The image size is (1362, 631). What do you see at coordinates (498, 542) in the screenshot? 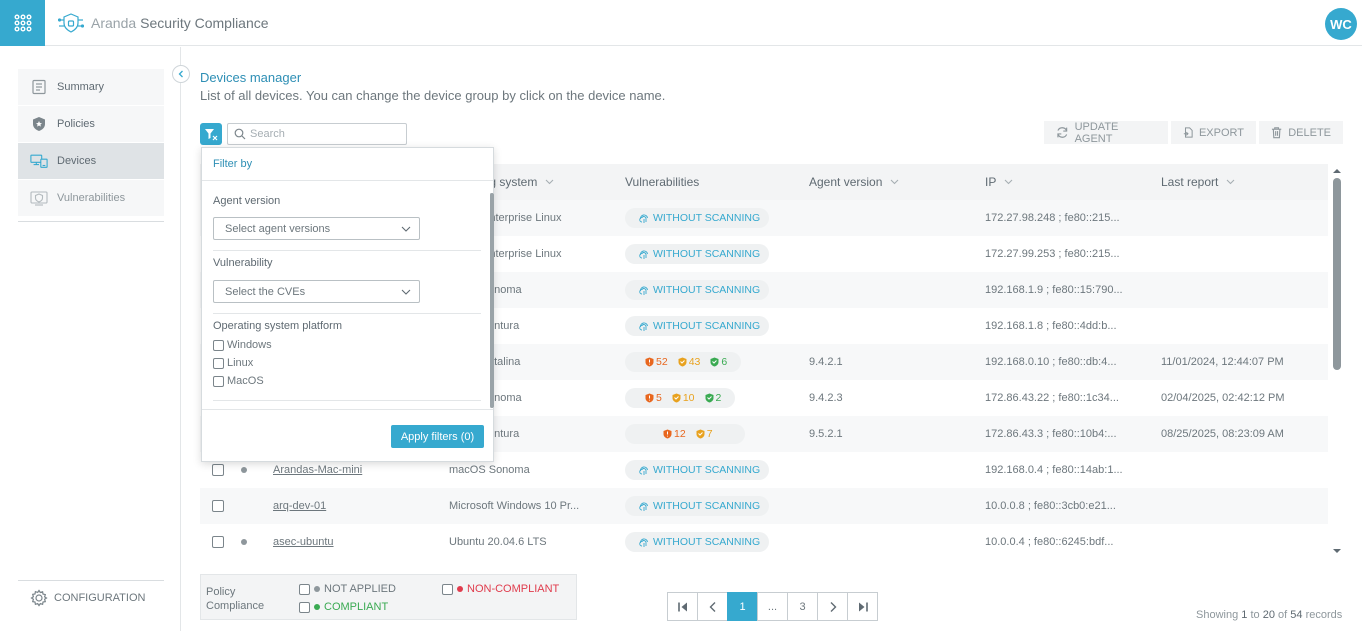
I see `os-cell: Ubuntu 20.04.6 LTS` at bounding box center [498, 542].